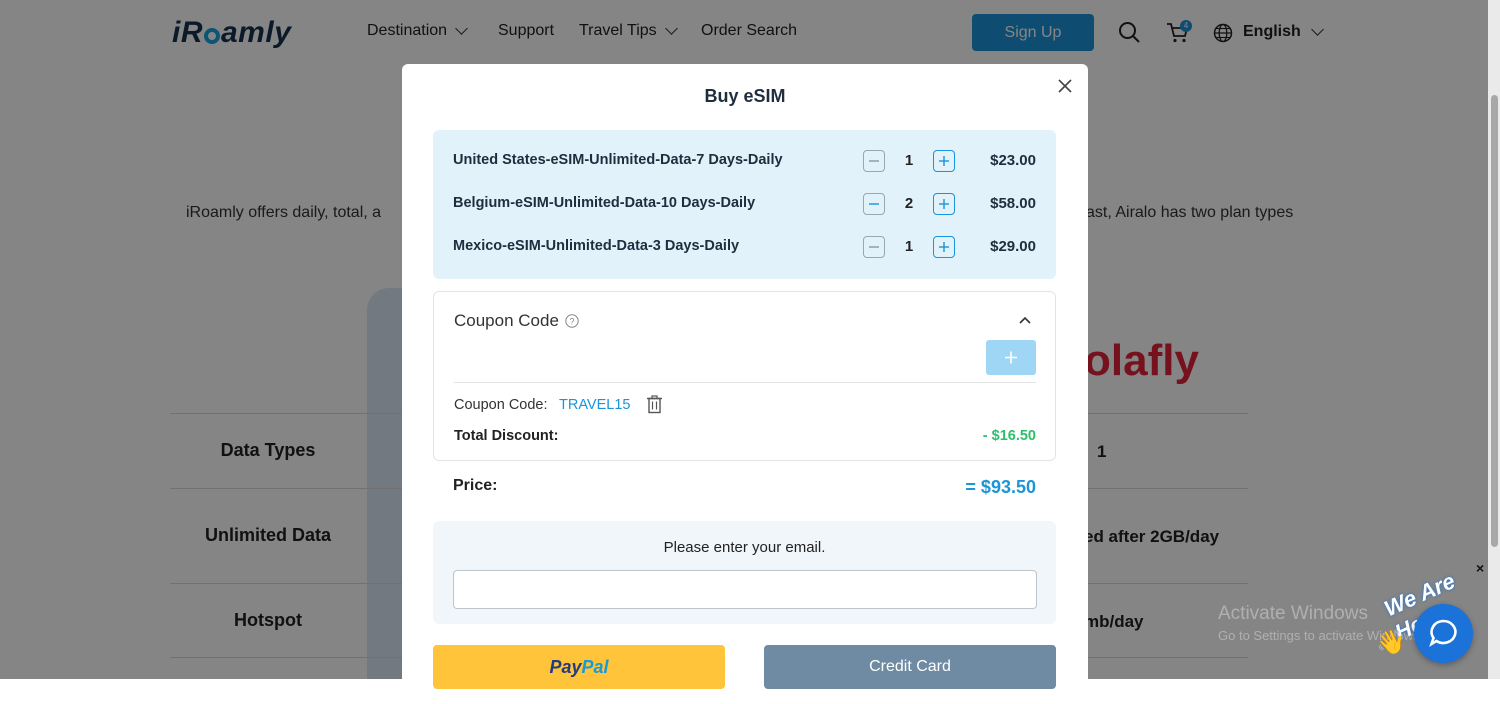 Image resolution: width=1500 pixels, height=704 pixels. What do you see at coordinates (506, 320) in the screenshot?
I see `coupon-heading-label: Coupon Code` at bounding box center [506, 320].